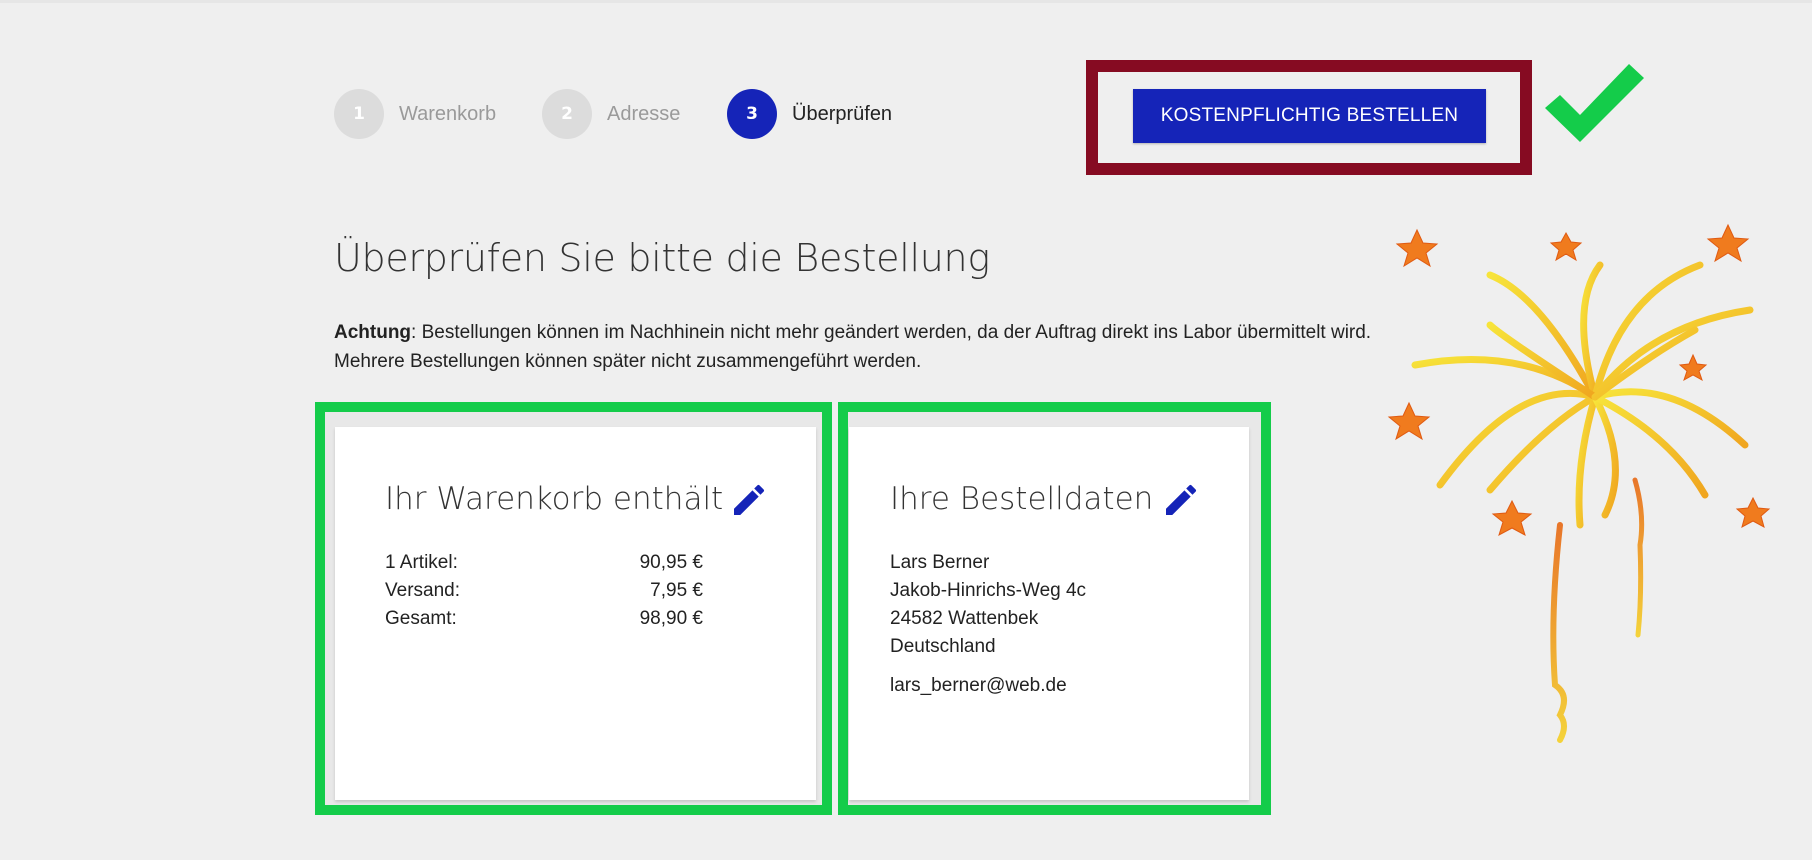 The image size is (1812, 860). I want to click on step-number: 1, so click(359, 114).